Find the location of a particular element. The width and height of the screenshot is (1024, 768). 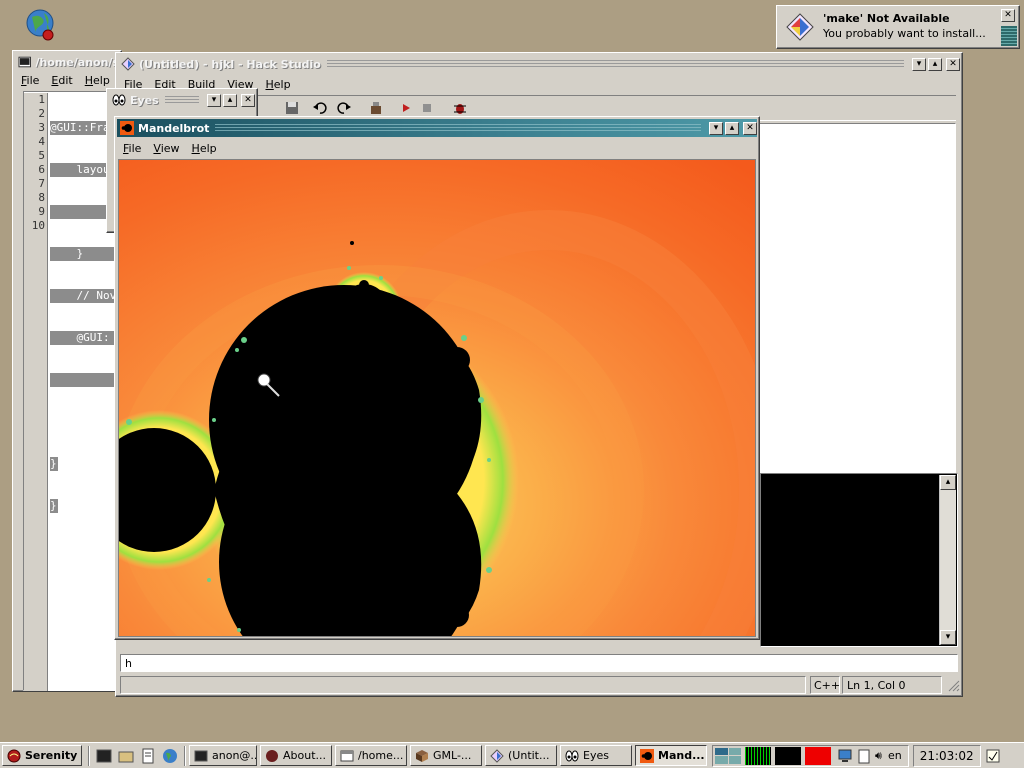

desktop-browser-icon is located at coordinates (41, 25).